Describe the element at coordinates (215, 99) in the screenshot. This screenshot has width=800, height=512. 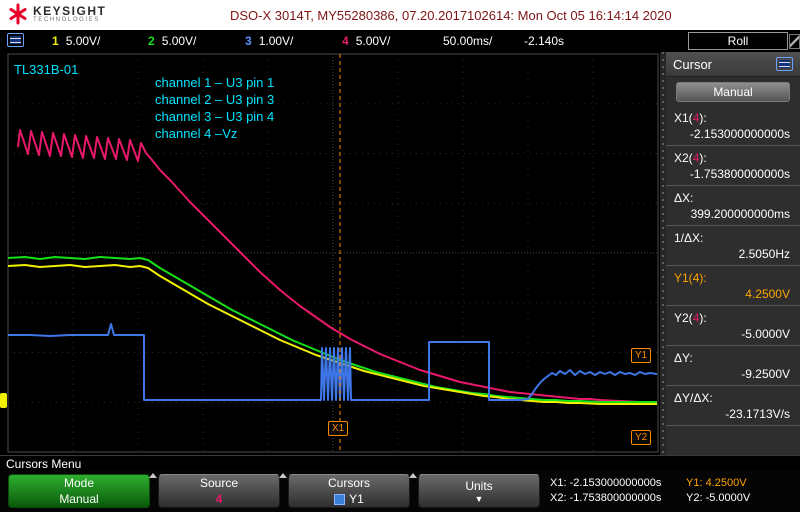
I see `annotation-line-2: channel 2 – U3 pin 3` at that location.